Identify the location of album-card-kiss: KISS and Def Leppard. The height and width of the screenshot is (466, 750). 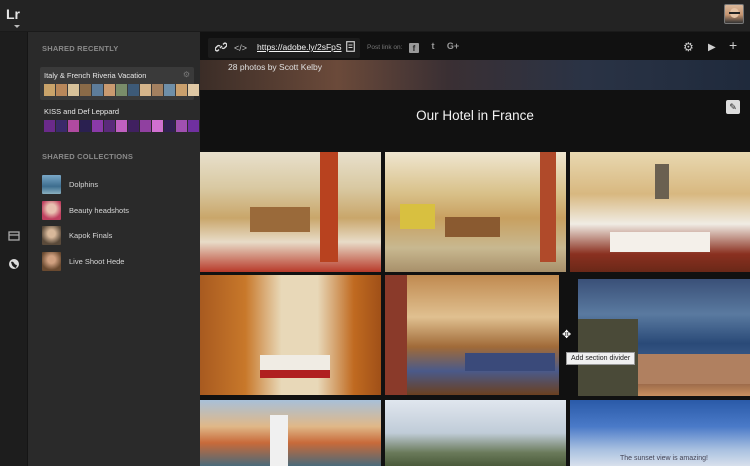
(119, 119).